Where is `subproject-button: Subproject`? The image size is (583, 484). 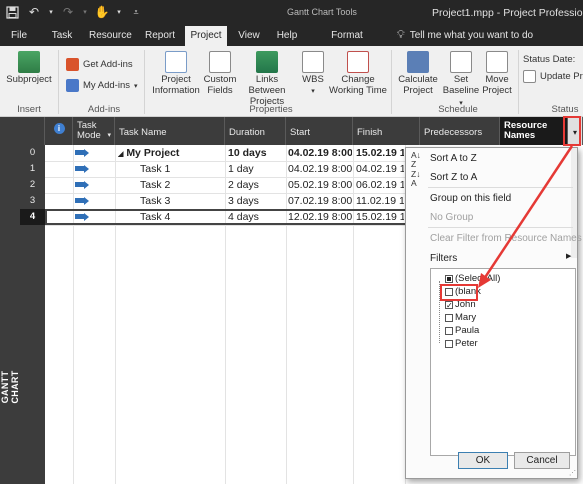 subproject-button: Subproject is located at coordinates (29, 68).